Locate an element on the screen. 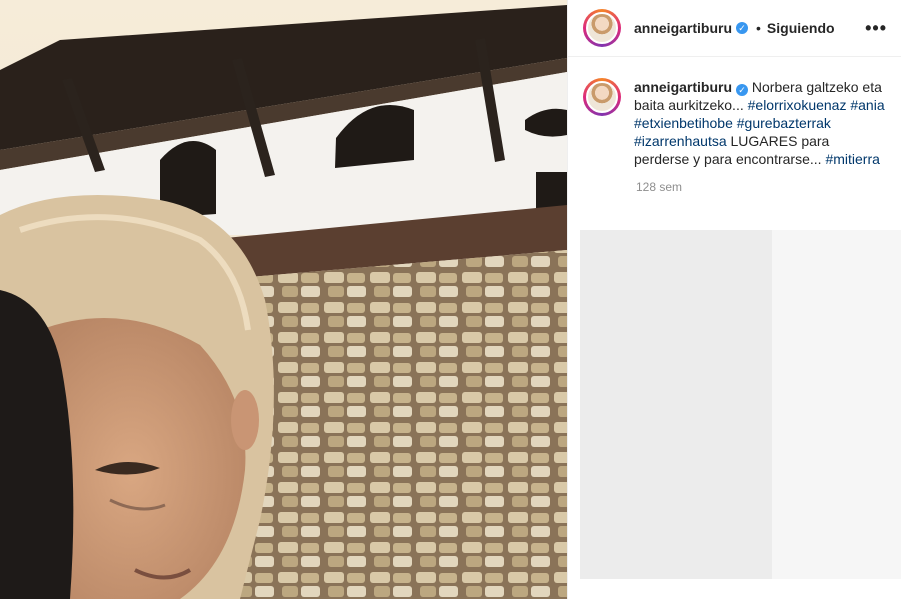 The width and height of the screenshot is (901, 599). hashtag-link: #mitierra is located at coordinates (852, 159).